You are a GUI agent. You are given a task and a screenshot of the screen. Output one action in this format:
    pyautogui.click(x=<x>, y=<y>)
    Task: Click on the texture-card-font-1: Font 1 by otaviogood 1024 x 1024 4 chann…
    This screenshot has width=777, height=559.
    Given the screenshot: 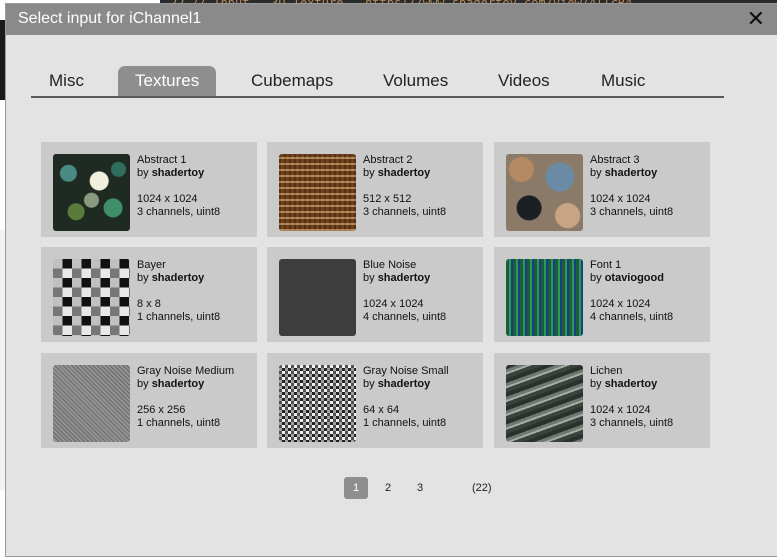 What is the action you would take?
    pyautogui.click(x=602, y=294)
    